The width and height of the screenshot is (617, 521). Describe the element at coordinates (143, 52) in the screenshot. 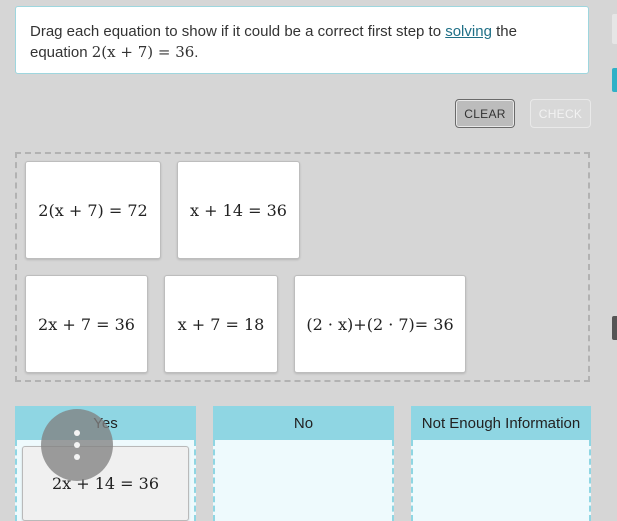

I see `target-equation: 2(x + 7) = 36` at that location.